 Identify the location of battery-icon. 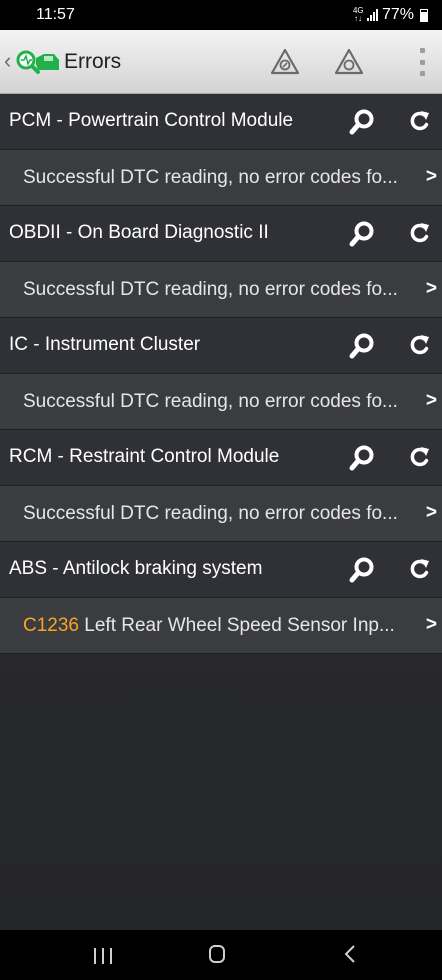
(424, 15).